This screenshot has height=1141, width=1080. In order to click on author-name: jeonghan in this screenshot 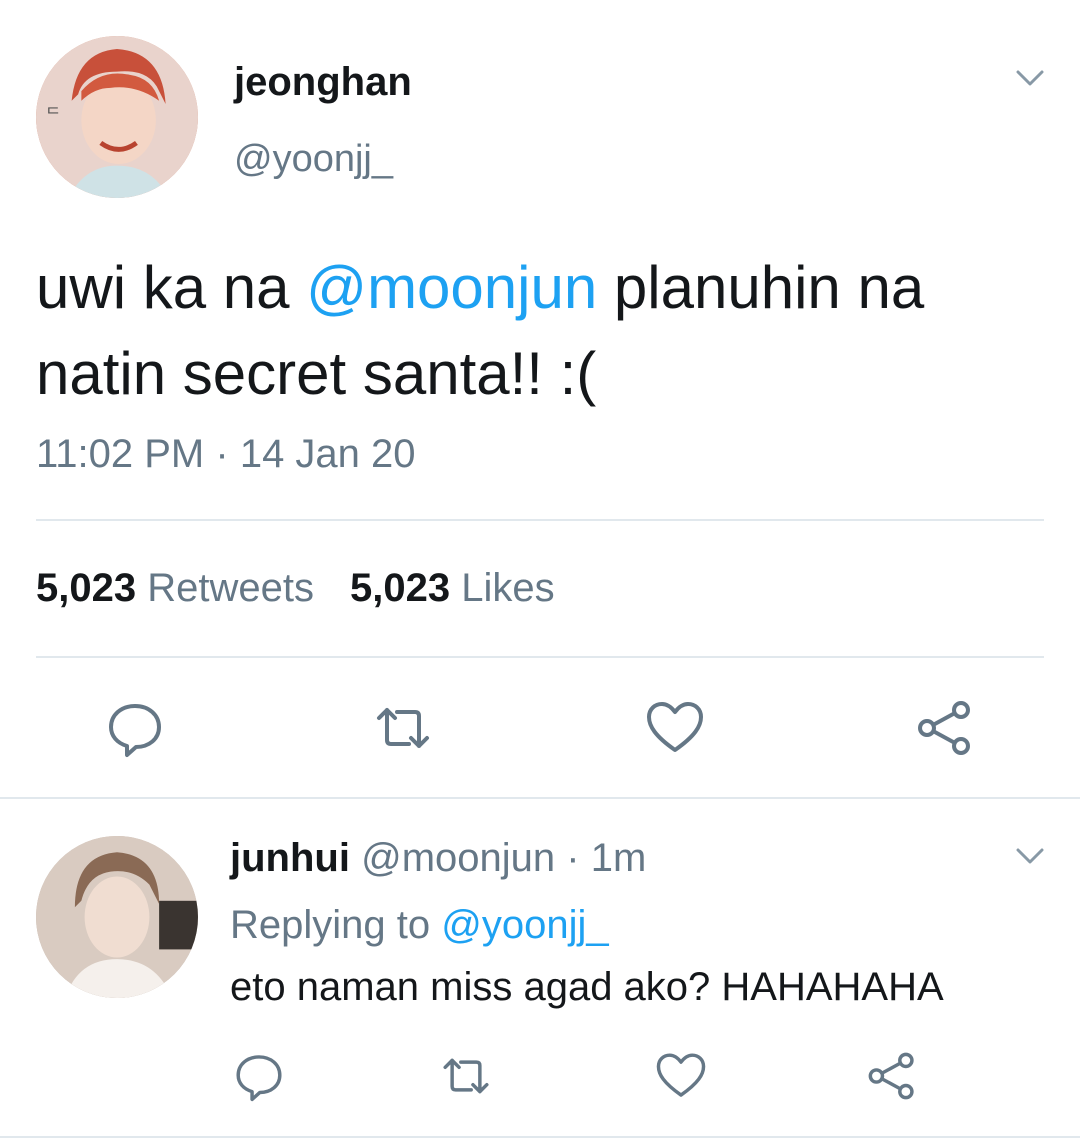, I will do `click(323, 82)`.